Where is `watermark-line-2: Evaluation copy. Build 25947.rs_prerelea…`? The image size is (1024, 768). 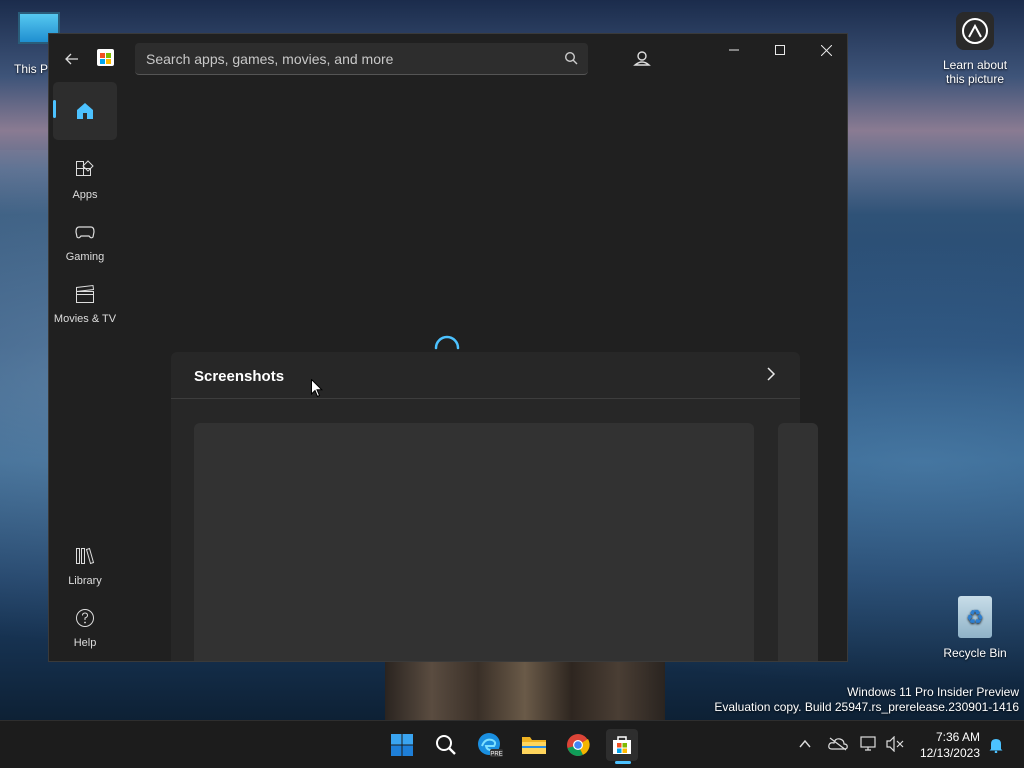 watermark-line-2: Evaluation copy. Build 25947.rs_prerelea… is located at coordinates (866, 707).